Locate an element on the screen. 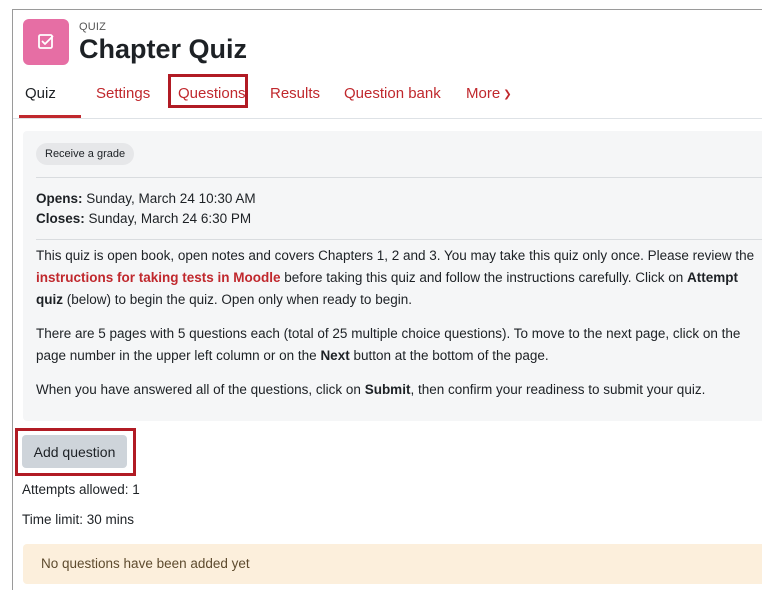 The image size is (762, 590). attempts-allowed: Attempts allowed: 1 is located at coordinates (81, 489).